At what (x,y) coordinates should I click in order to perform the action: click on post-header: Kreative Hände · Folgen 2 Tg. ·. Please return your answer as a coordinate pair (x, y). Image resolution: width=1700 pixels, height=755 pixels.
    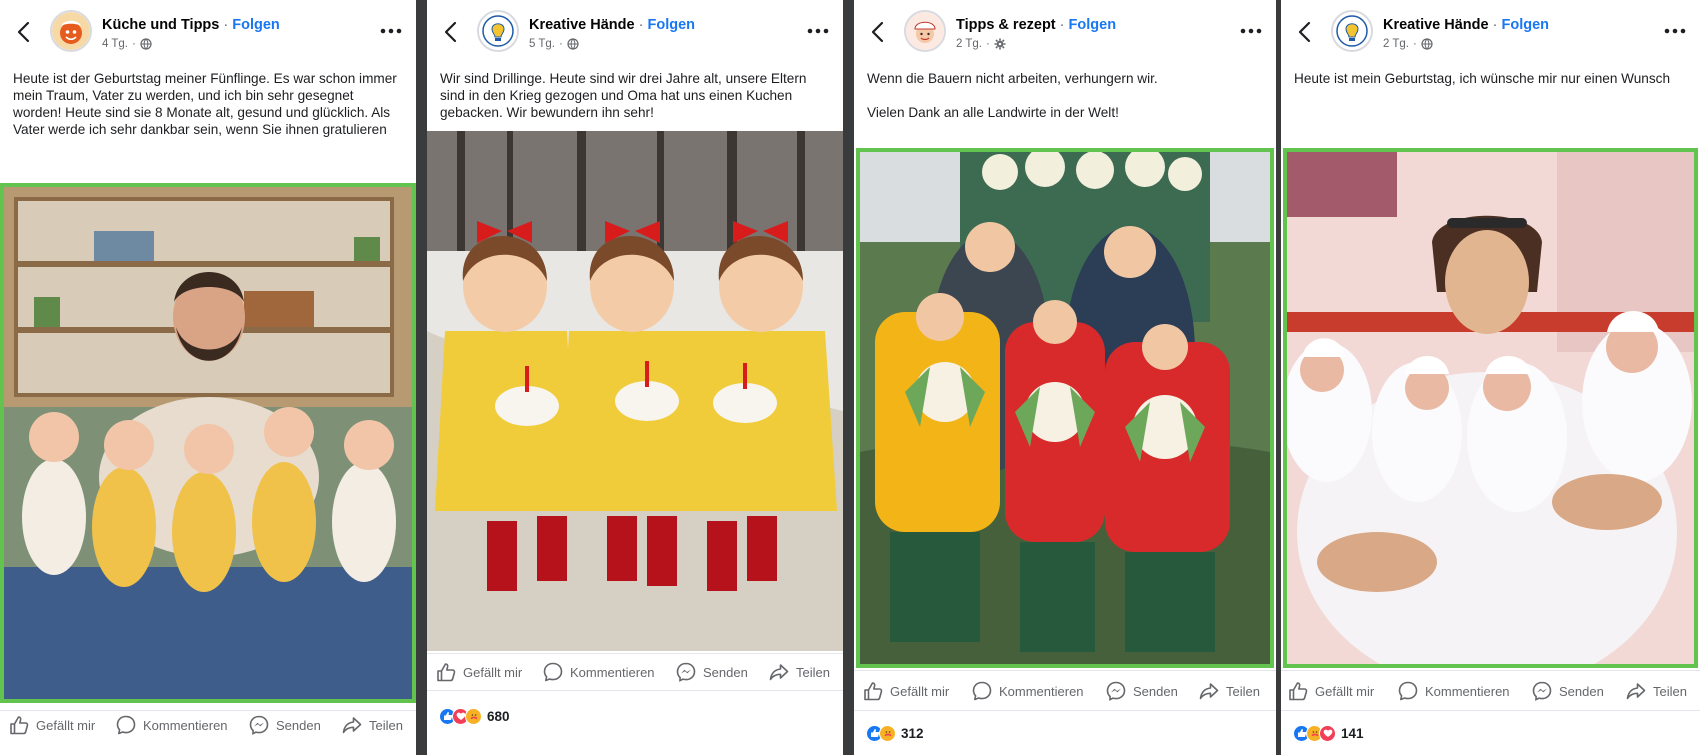
    Looking at the image, I should click on (1490, 32).